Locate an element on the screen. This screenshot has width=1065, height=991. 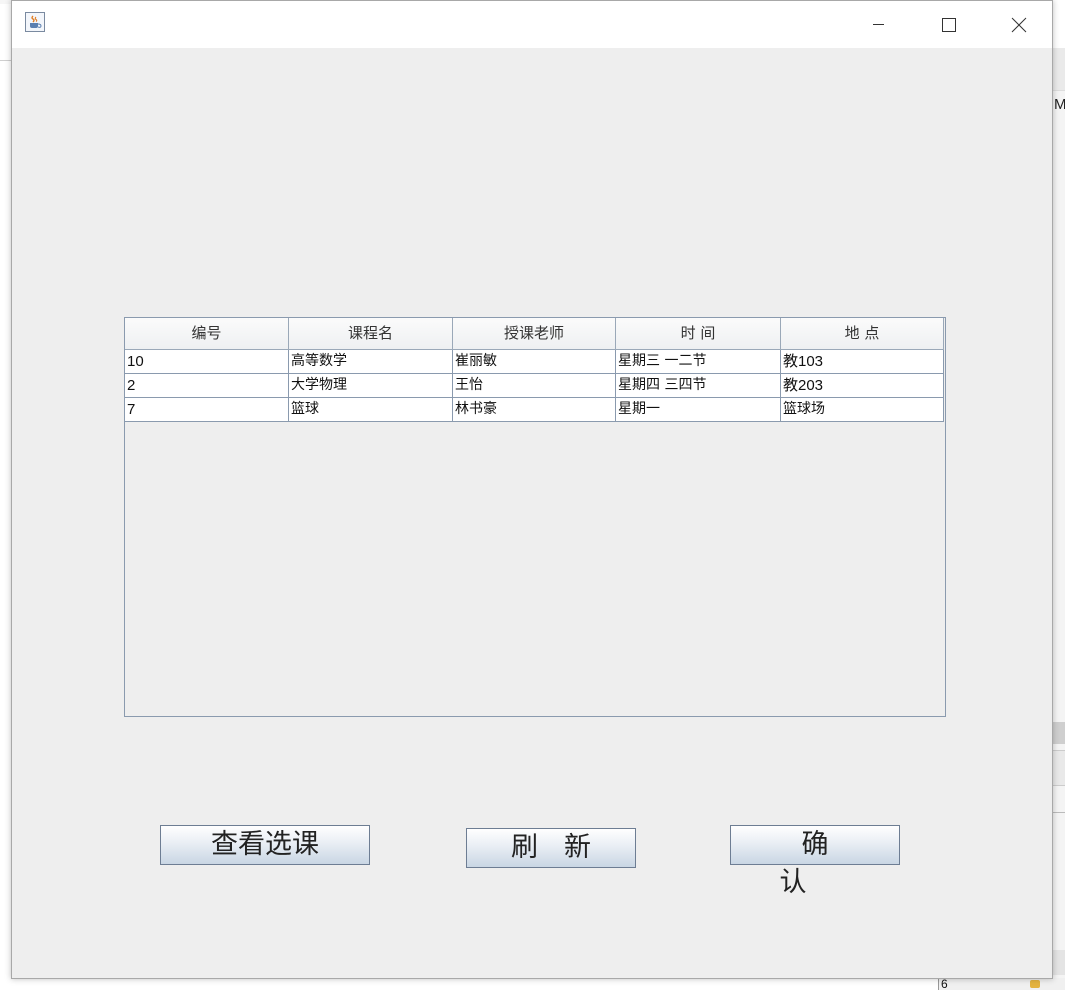
confirm-button: 确认 is located at coordinates (815, 861).